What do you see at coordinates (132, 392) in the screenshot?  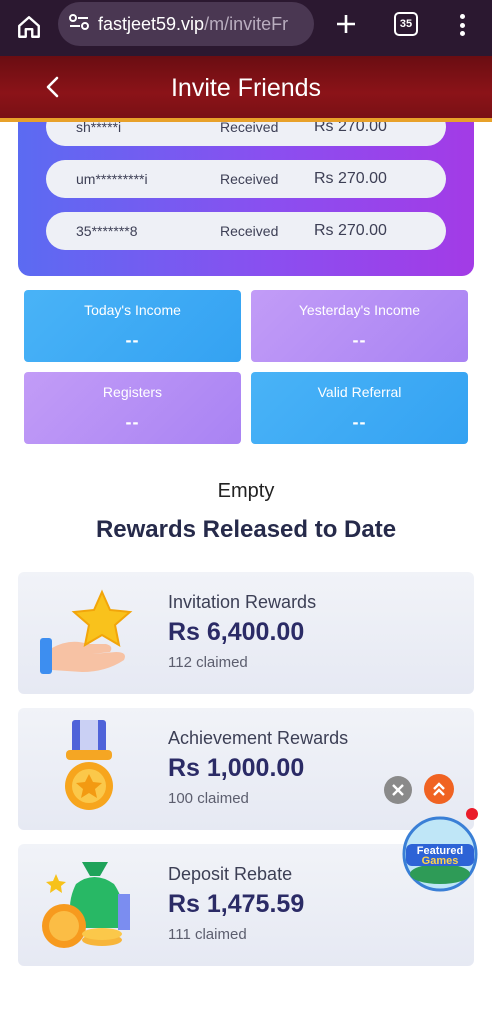 I see `stat-label: Registers` at bounding box center [132, 392].